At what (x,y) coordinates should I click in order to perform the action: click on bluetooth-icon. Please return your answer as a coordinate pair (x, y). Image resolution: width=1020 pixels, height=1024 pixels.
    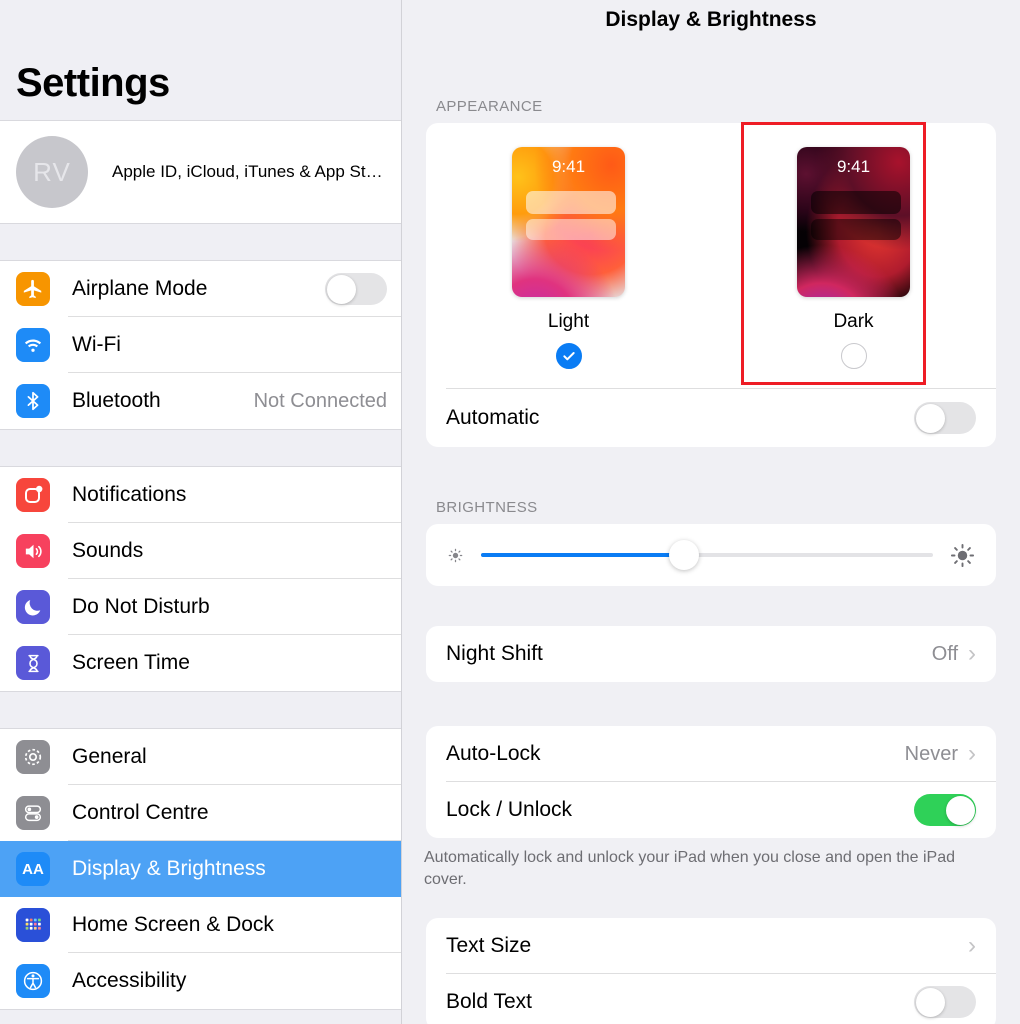
    Looking at the image, I should click on (33, 401).